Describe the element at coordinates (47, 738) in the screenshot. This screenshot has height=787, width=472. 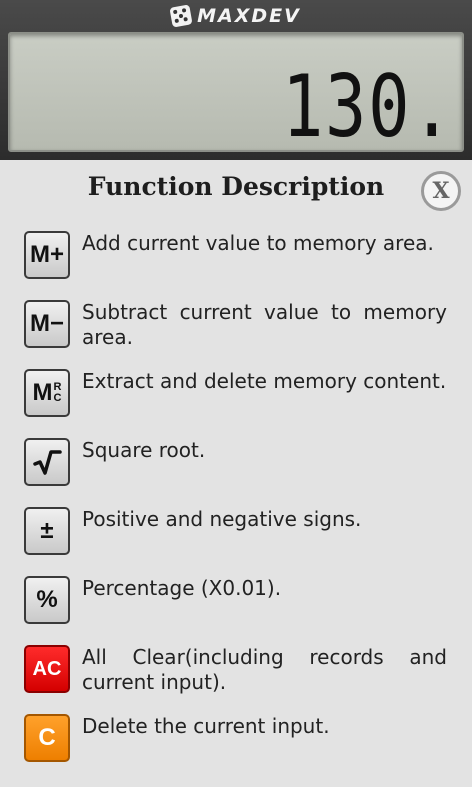
I see `clear-key-icon: C` at that location.